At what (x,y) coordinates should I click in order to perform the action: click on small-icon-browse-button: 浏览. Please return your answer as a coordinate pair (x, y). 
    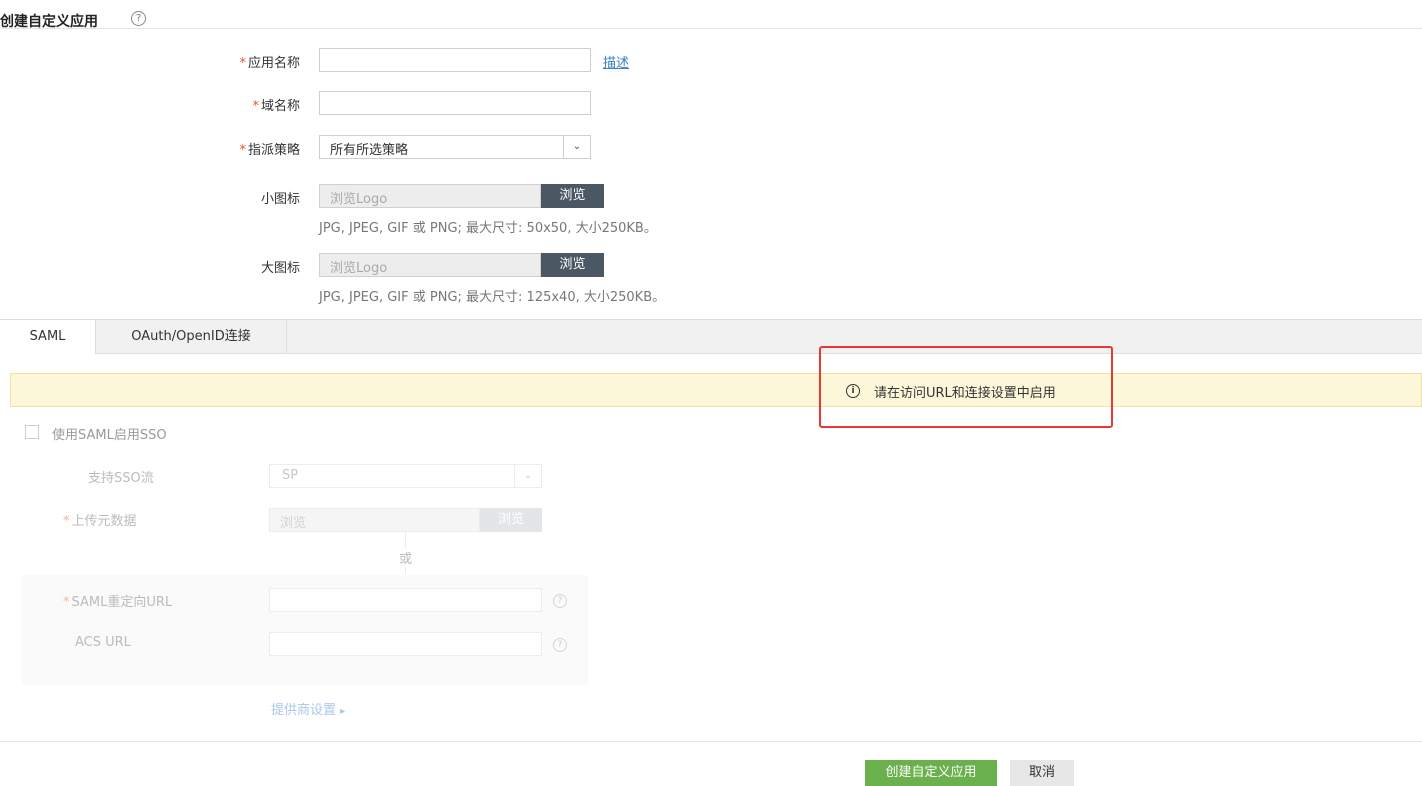
    Looking at the image, I should click on (572, 196).